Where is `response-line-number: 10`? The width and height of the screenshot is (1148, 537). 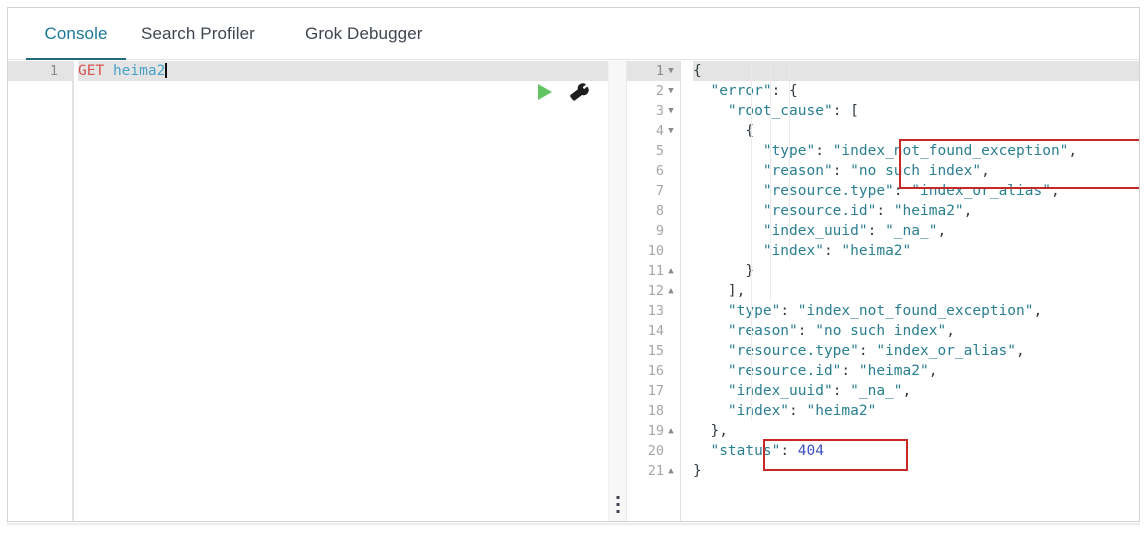
response-line-number: 10 is located at coordinates (655, 251).